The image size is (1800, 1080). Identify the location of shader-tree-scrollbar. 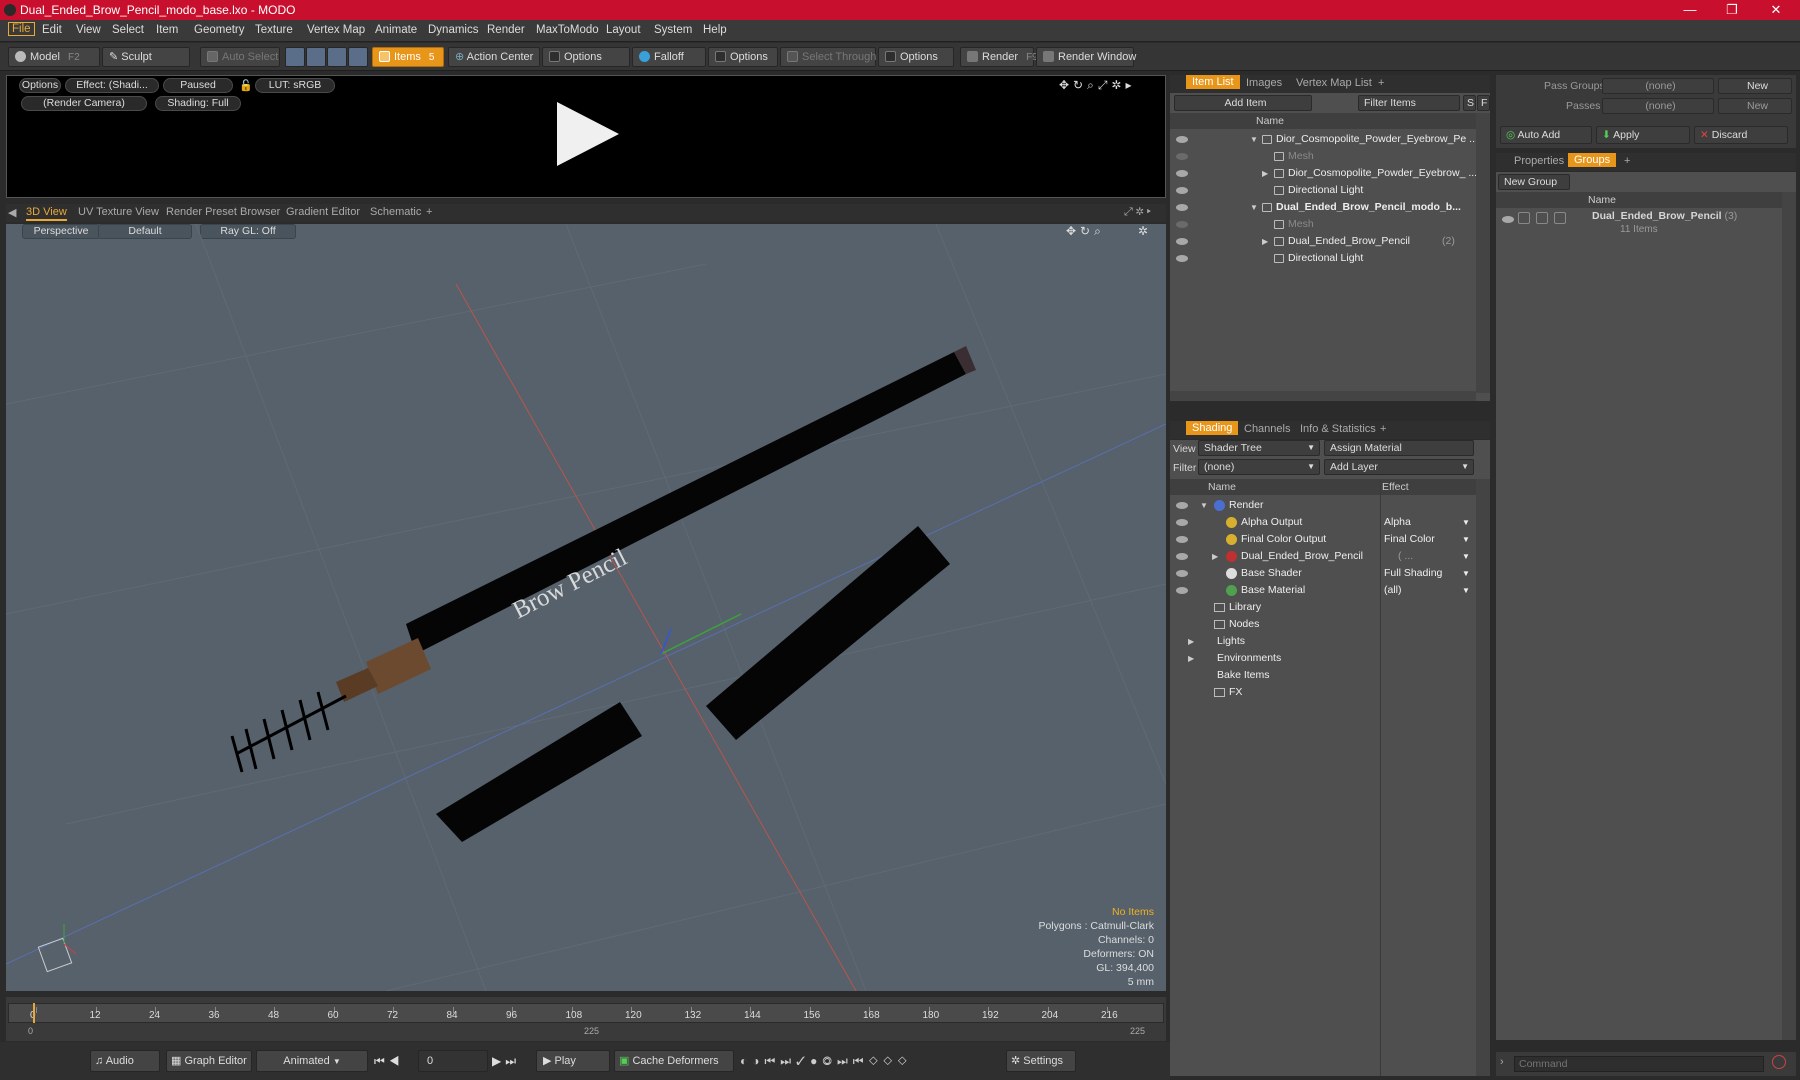
(1483, 777).